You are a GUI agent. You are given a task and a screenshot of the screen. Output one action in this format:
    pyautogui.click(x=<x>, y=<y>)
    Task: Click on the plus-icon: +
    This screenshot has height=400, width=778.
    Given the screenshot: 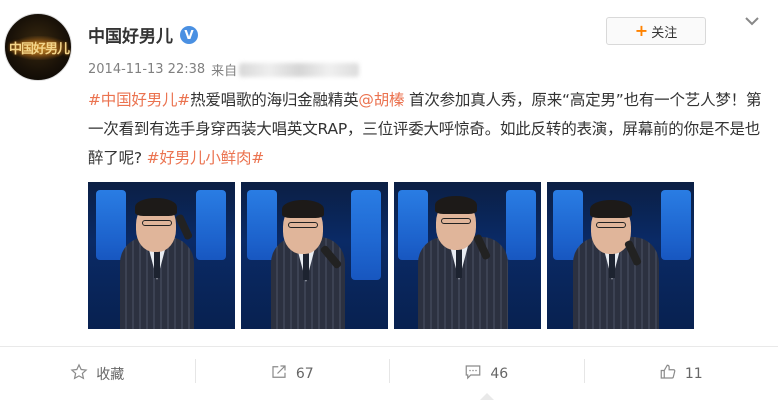 What is the action you would take?
    pyautogui.click(x=641, y=30)
    